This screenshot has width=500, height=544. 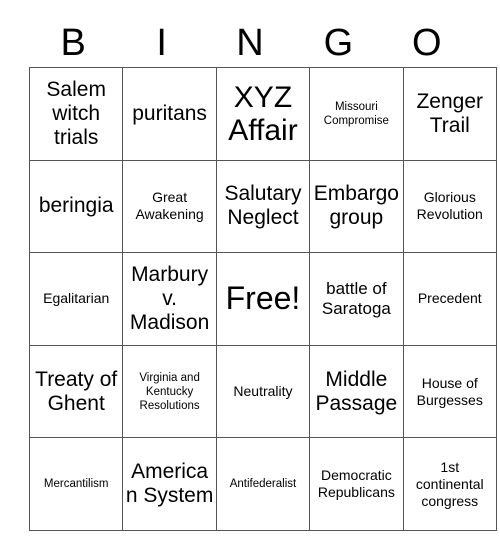 What do you see at coordinates (169, 391) in the screenshot?
I see `bingo-cell: Virginia and Kentucky Resolutions` at bounding box center [169, 391].